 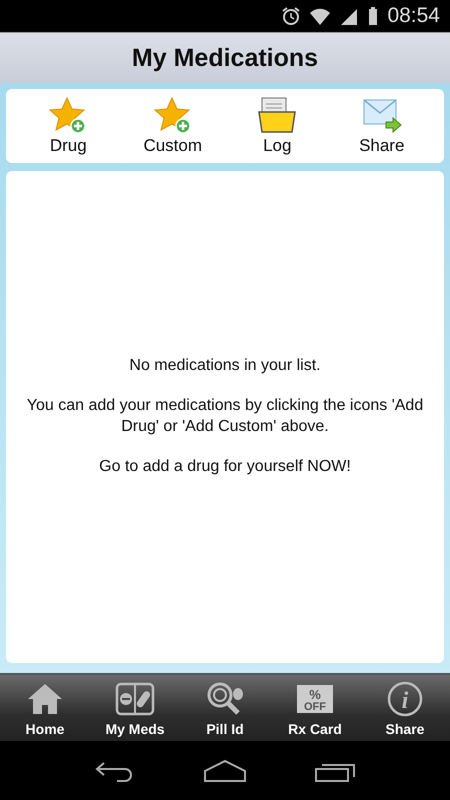 I want to click on screen-title: My Medications, so click(x=225, y=58).